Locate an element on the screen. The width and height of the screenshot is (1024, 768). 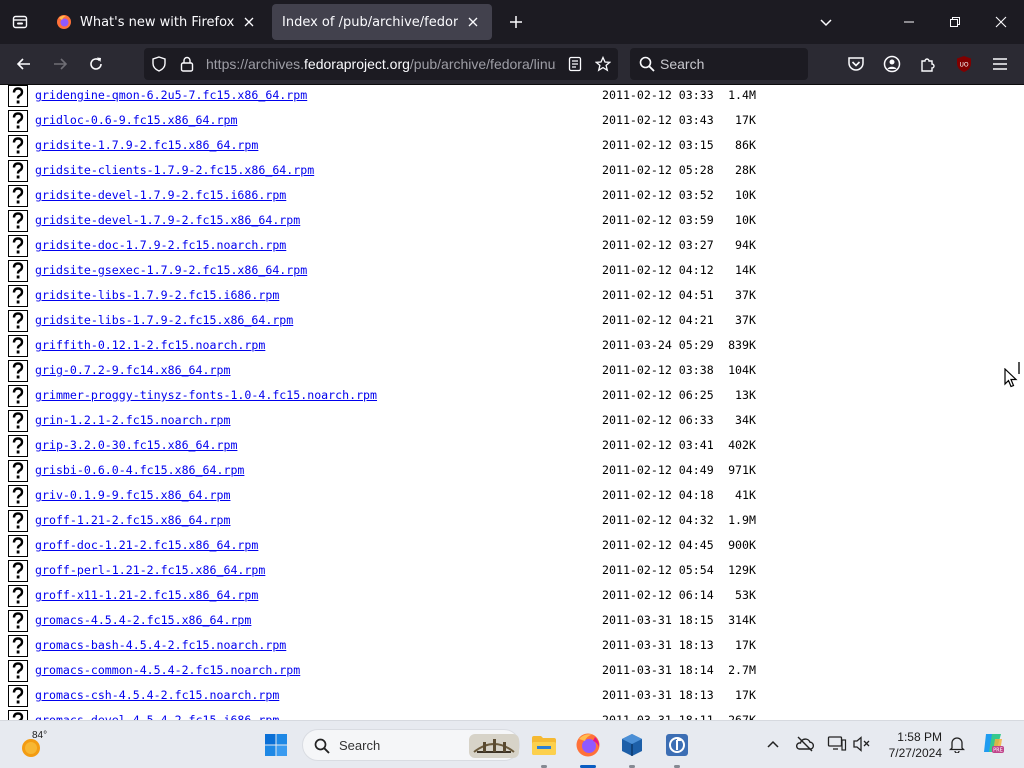
ublock-origin-icon: UO is located at coordinates (964, 64).